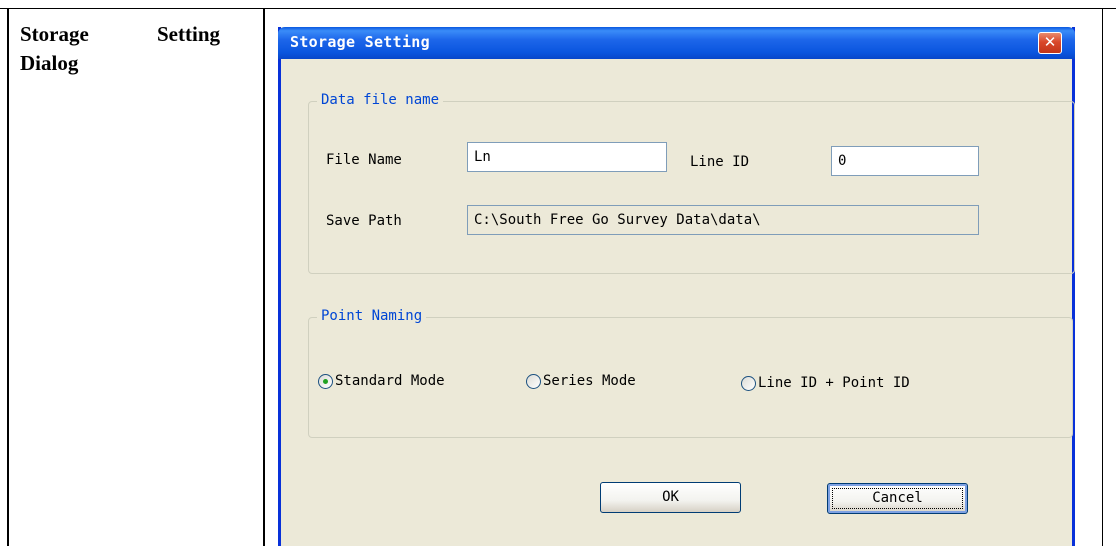 The image size is (1116, 546). What do you see at coordinates (834, 383) in the screenshot?
I see `radio-line-id-point-id-label: Line ID + Point ID` at bounding box center [834, 383].